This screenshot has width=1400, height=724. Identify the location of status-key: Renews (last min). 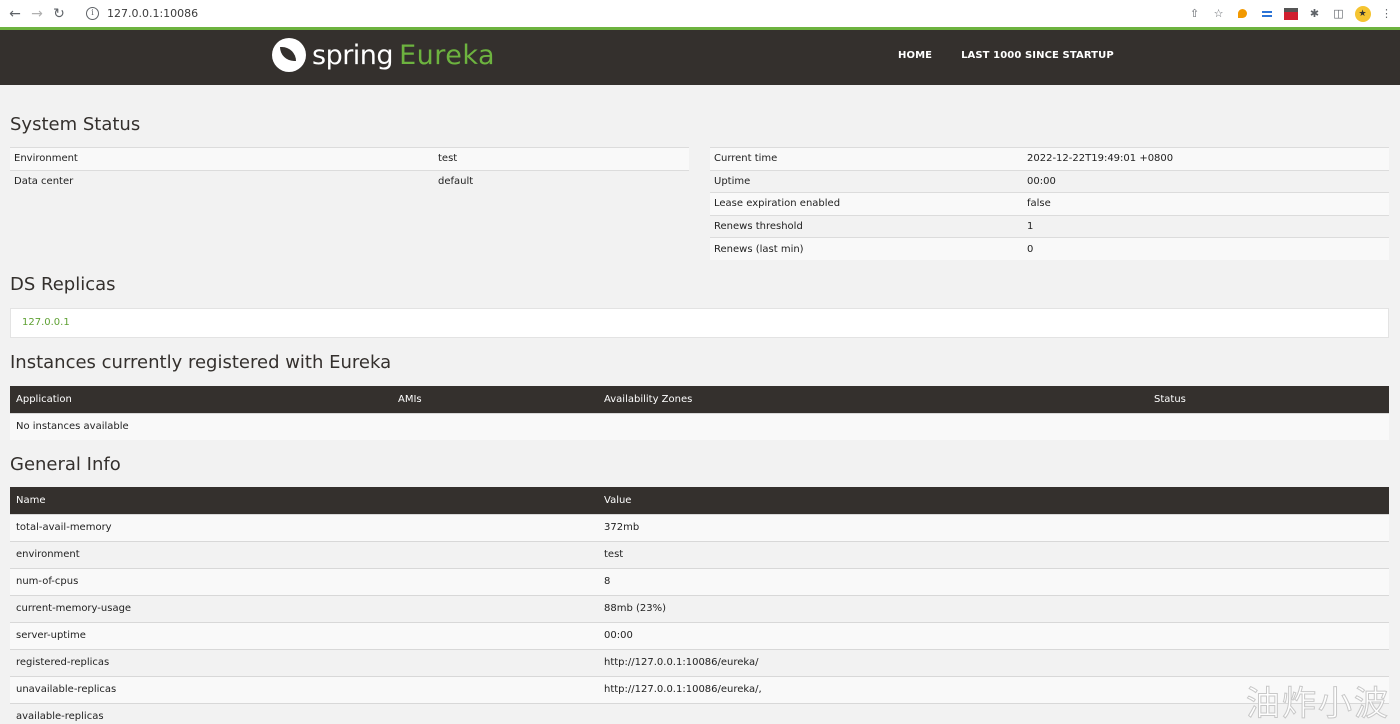
(759, 249).